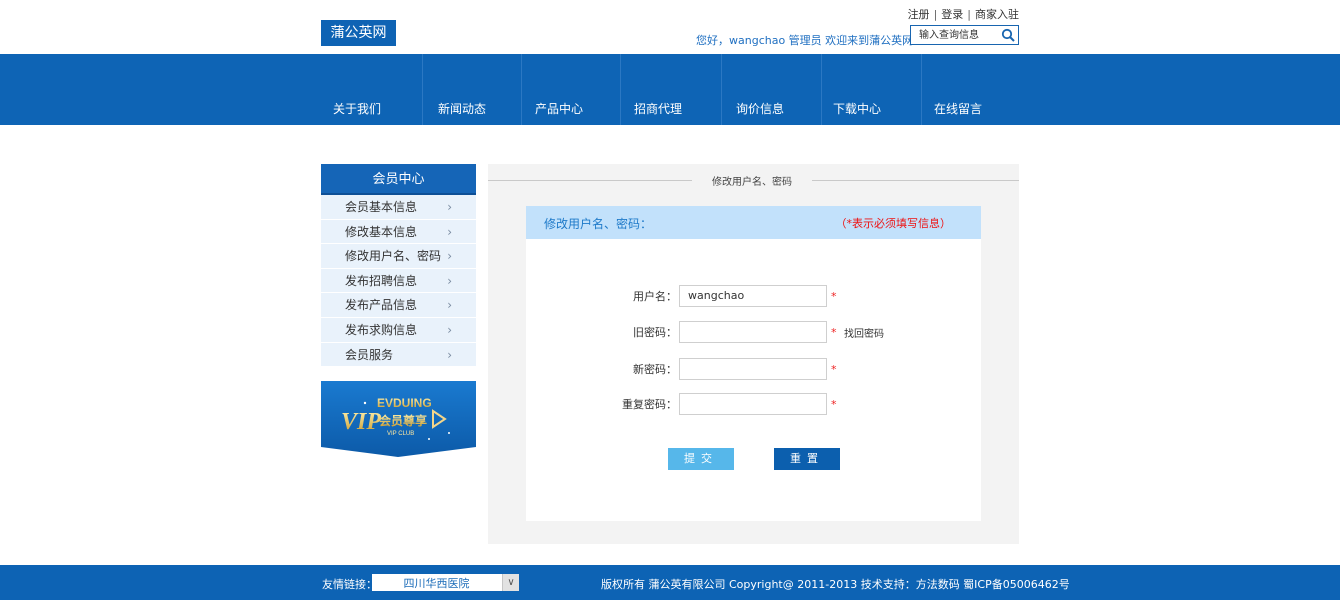 The height and width of the screenshot is (600, 1340). What do you see at coordinates (919, 14) in the screenshot?
I see `register-link: 注册` at bounding box center [919, 14].